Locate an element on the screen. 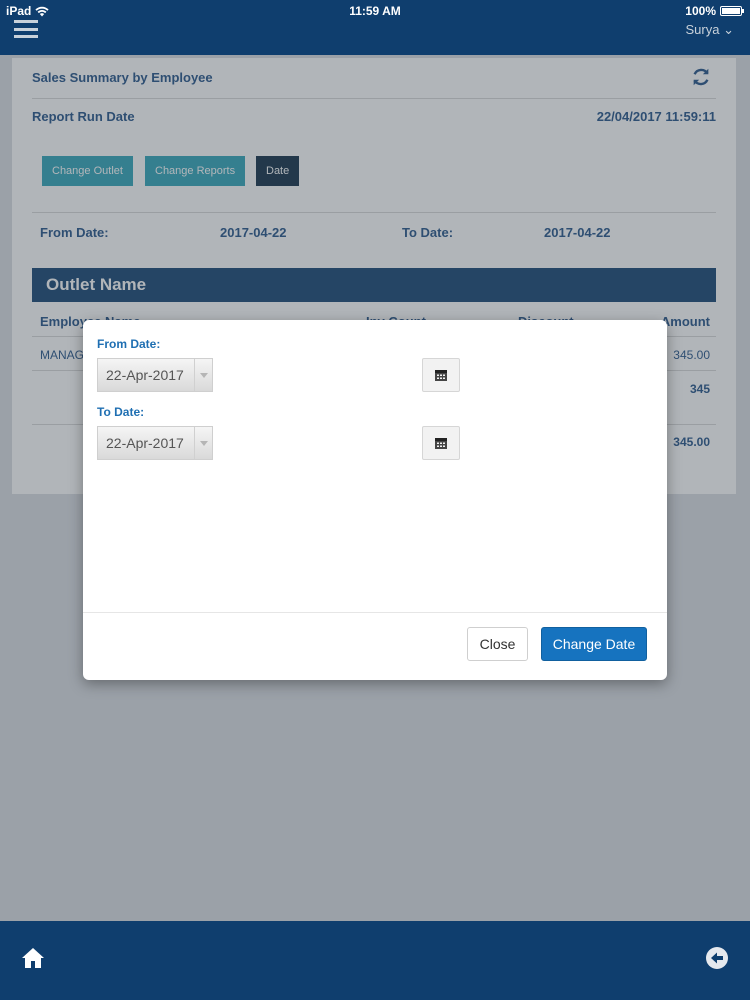  bottom-bar is located at coordinates (375, 960).